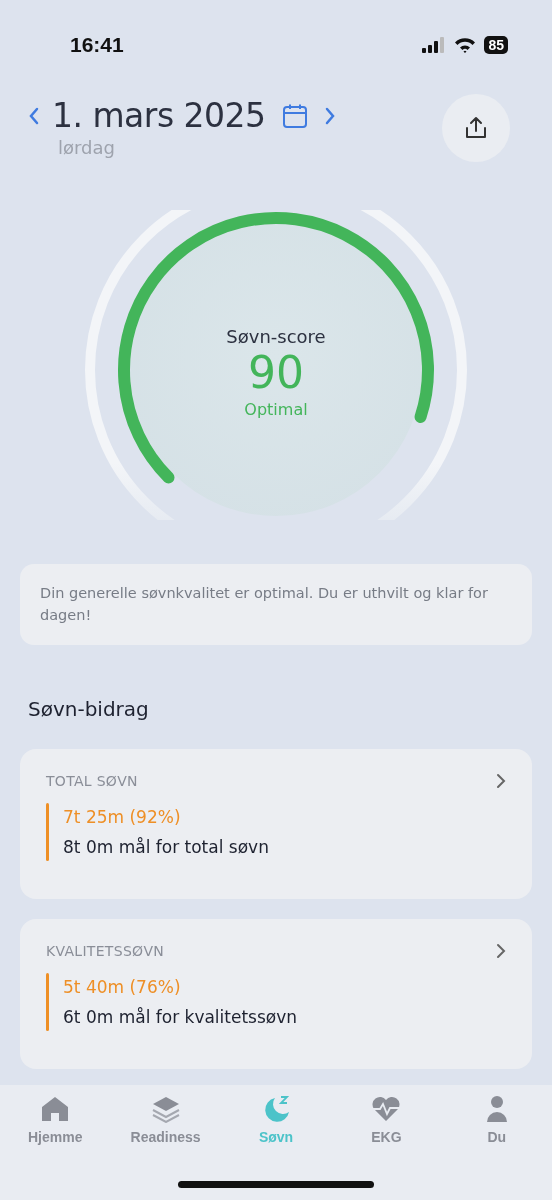 This screenshot has height=1200, width=552. What do you see at coordinates (276, 1125) in the screenshot?
I see `tab-item: Søvn` at bounding box center [276, 1125].